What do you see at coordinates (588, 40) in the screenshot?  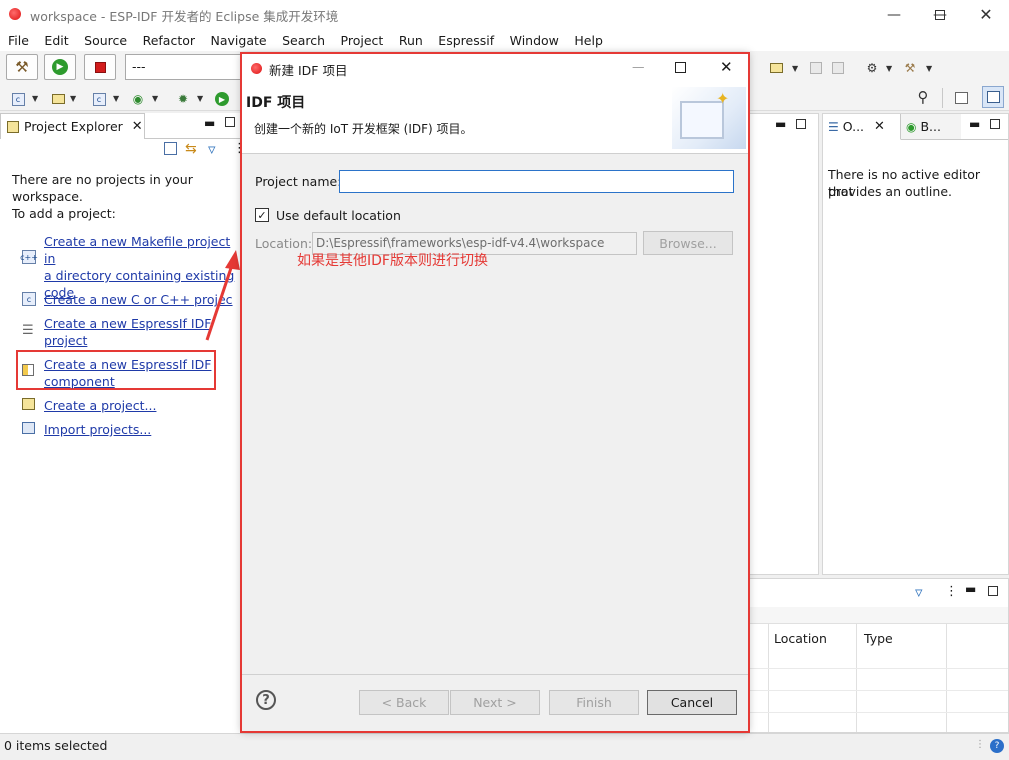 I see `menu-help: Help` at bounding box center [588, 40].